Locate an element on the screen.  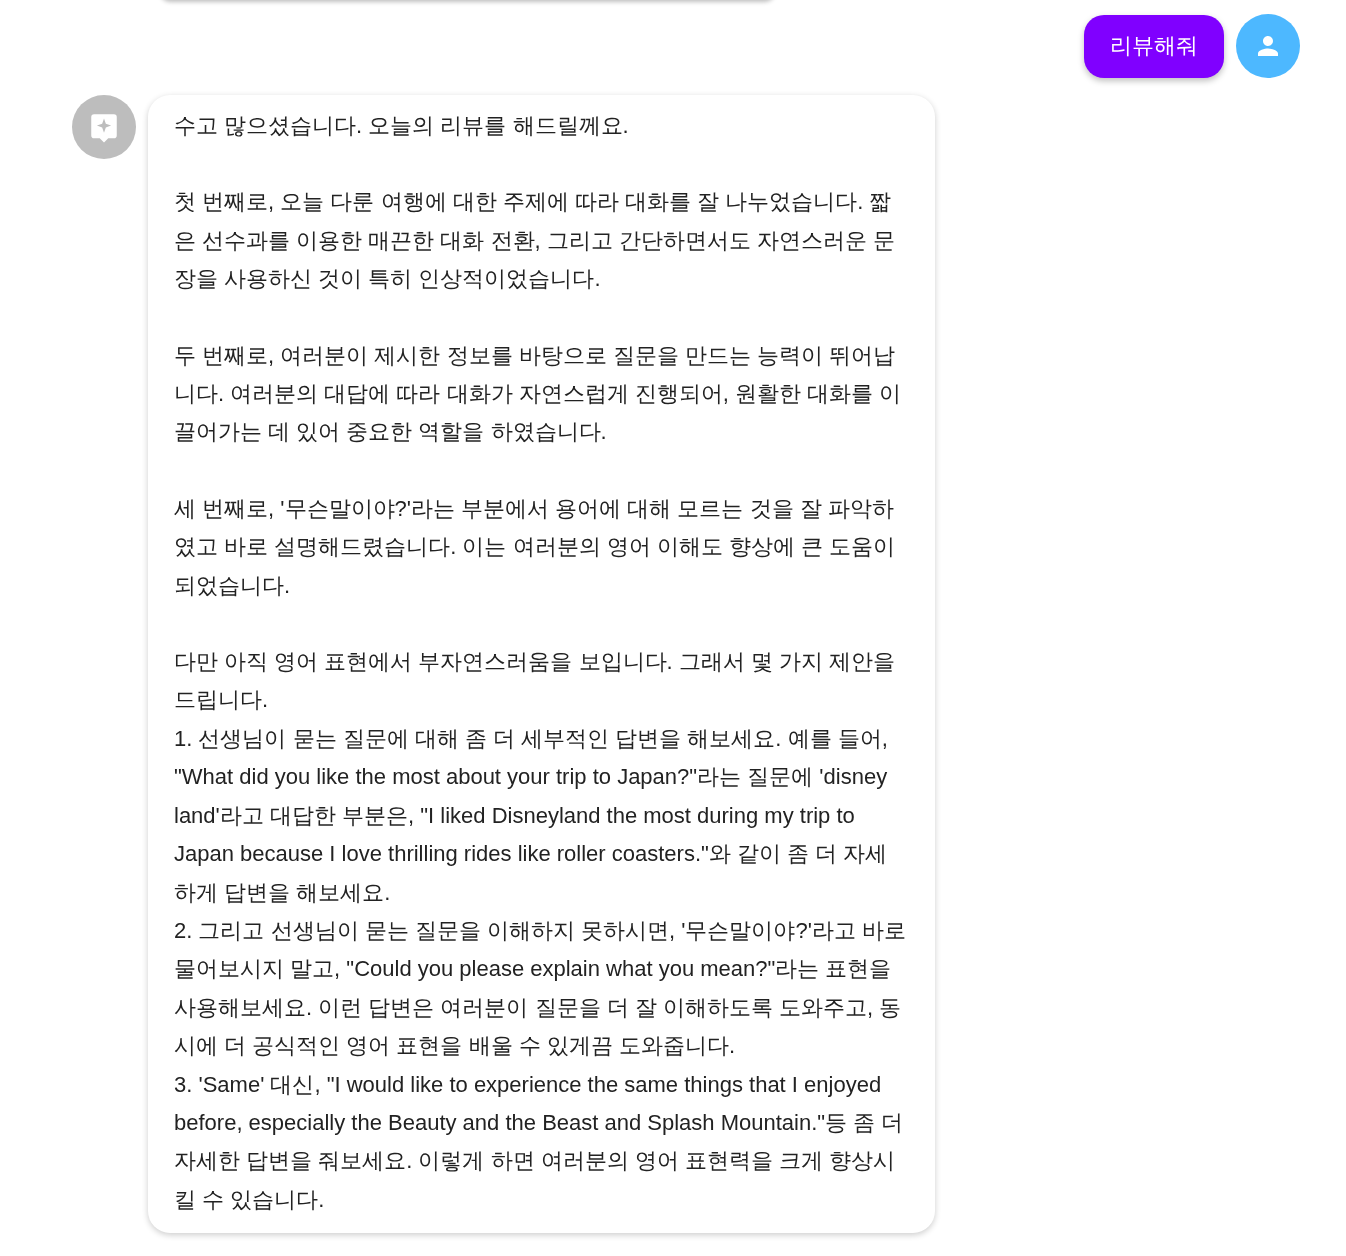
message-text: 두 번째로, 여러분이 제시한 정보를 바탕으로 질문을 만드는 능력이 뛰어납니다. 여러분의 대답에 따라 대화가 자연스럽게 진행되어, 원활한 대화를 이끌어가는 데 있어 중요한 역할을 하였습니다. is located at coordinates (538, 394).